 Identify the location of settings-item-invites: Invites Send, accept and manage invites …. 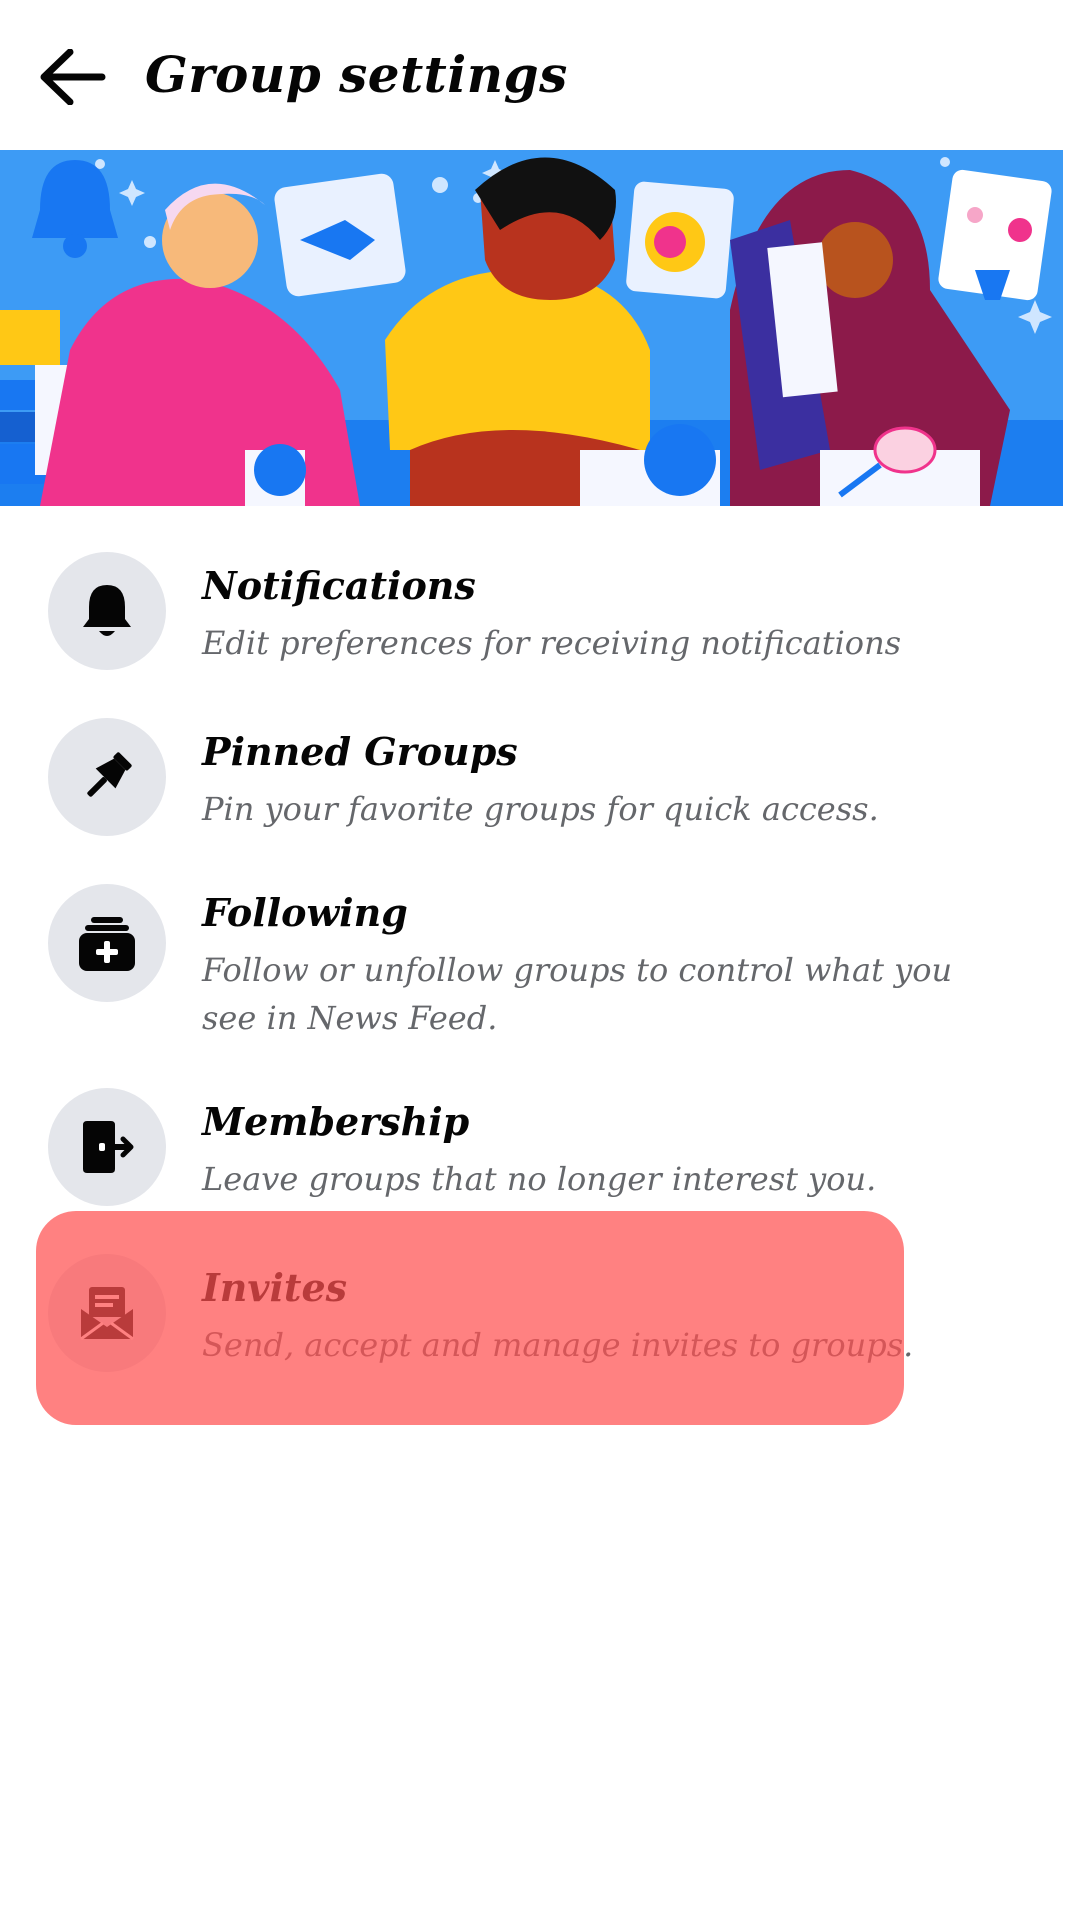
(540, 1314).